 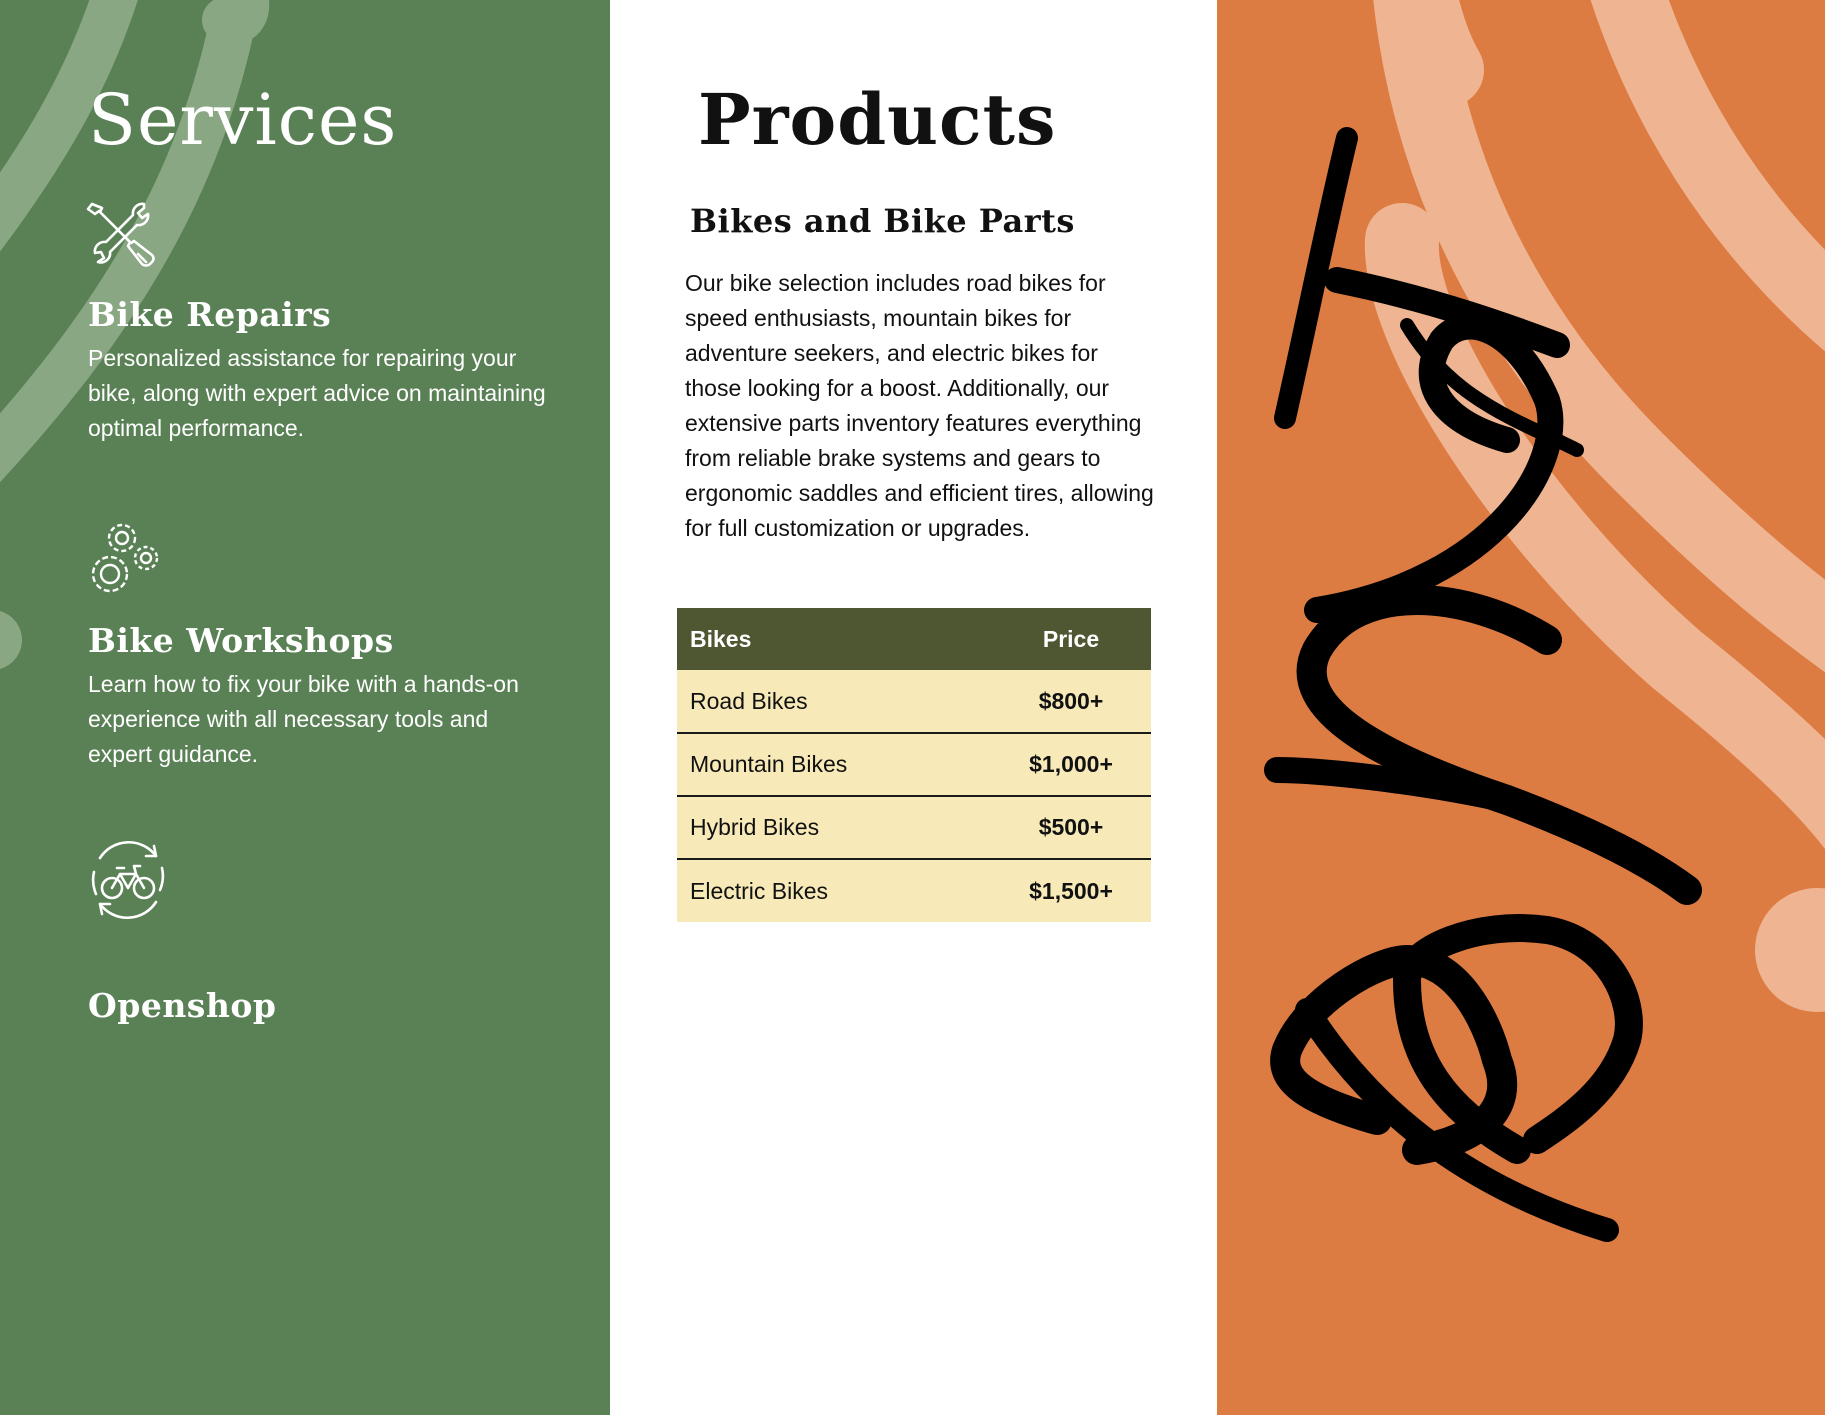 What do you see at coordinates (241, 640) in the screenshot?
I see `service-heading-bike-workshops: Bike Workshops` at bounding box center [241, 640].